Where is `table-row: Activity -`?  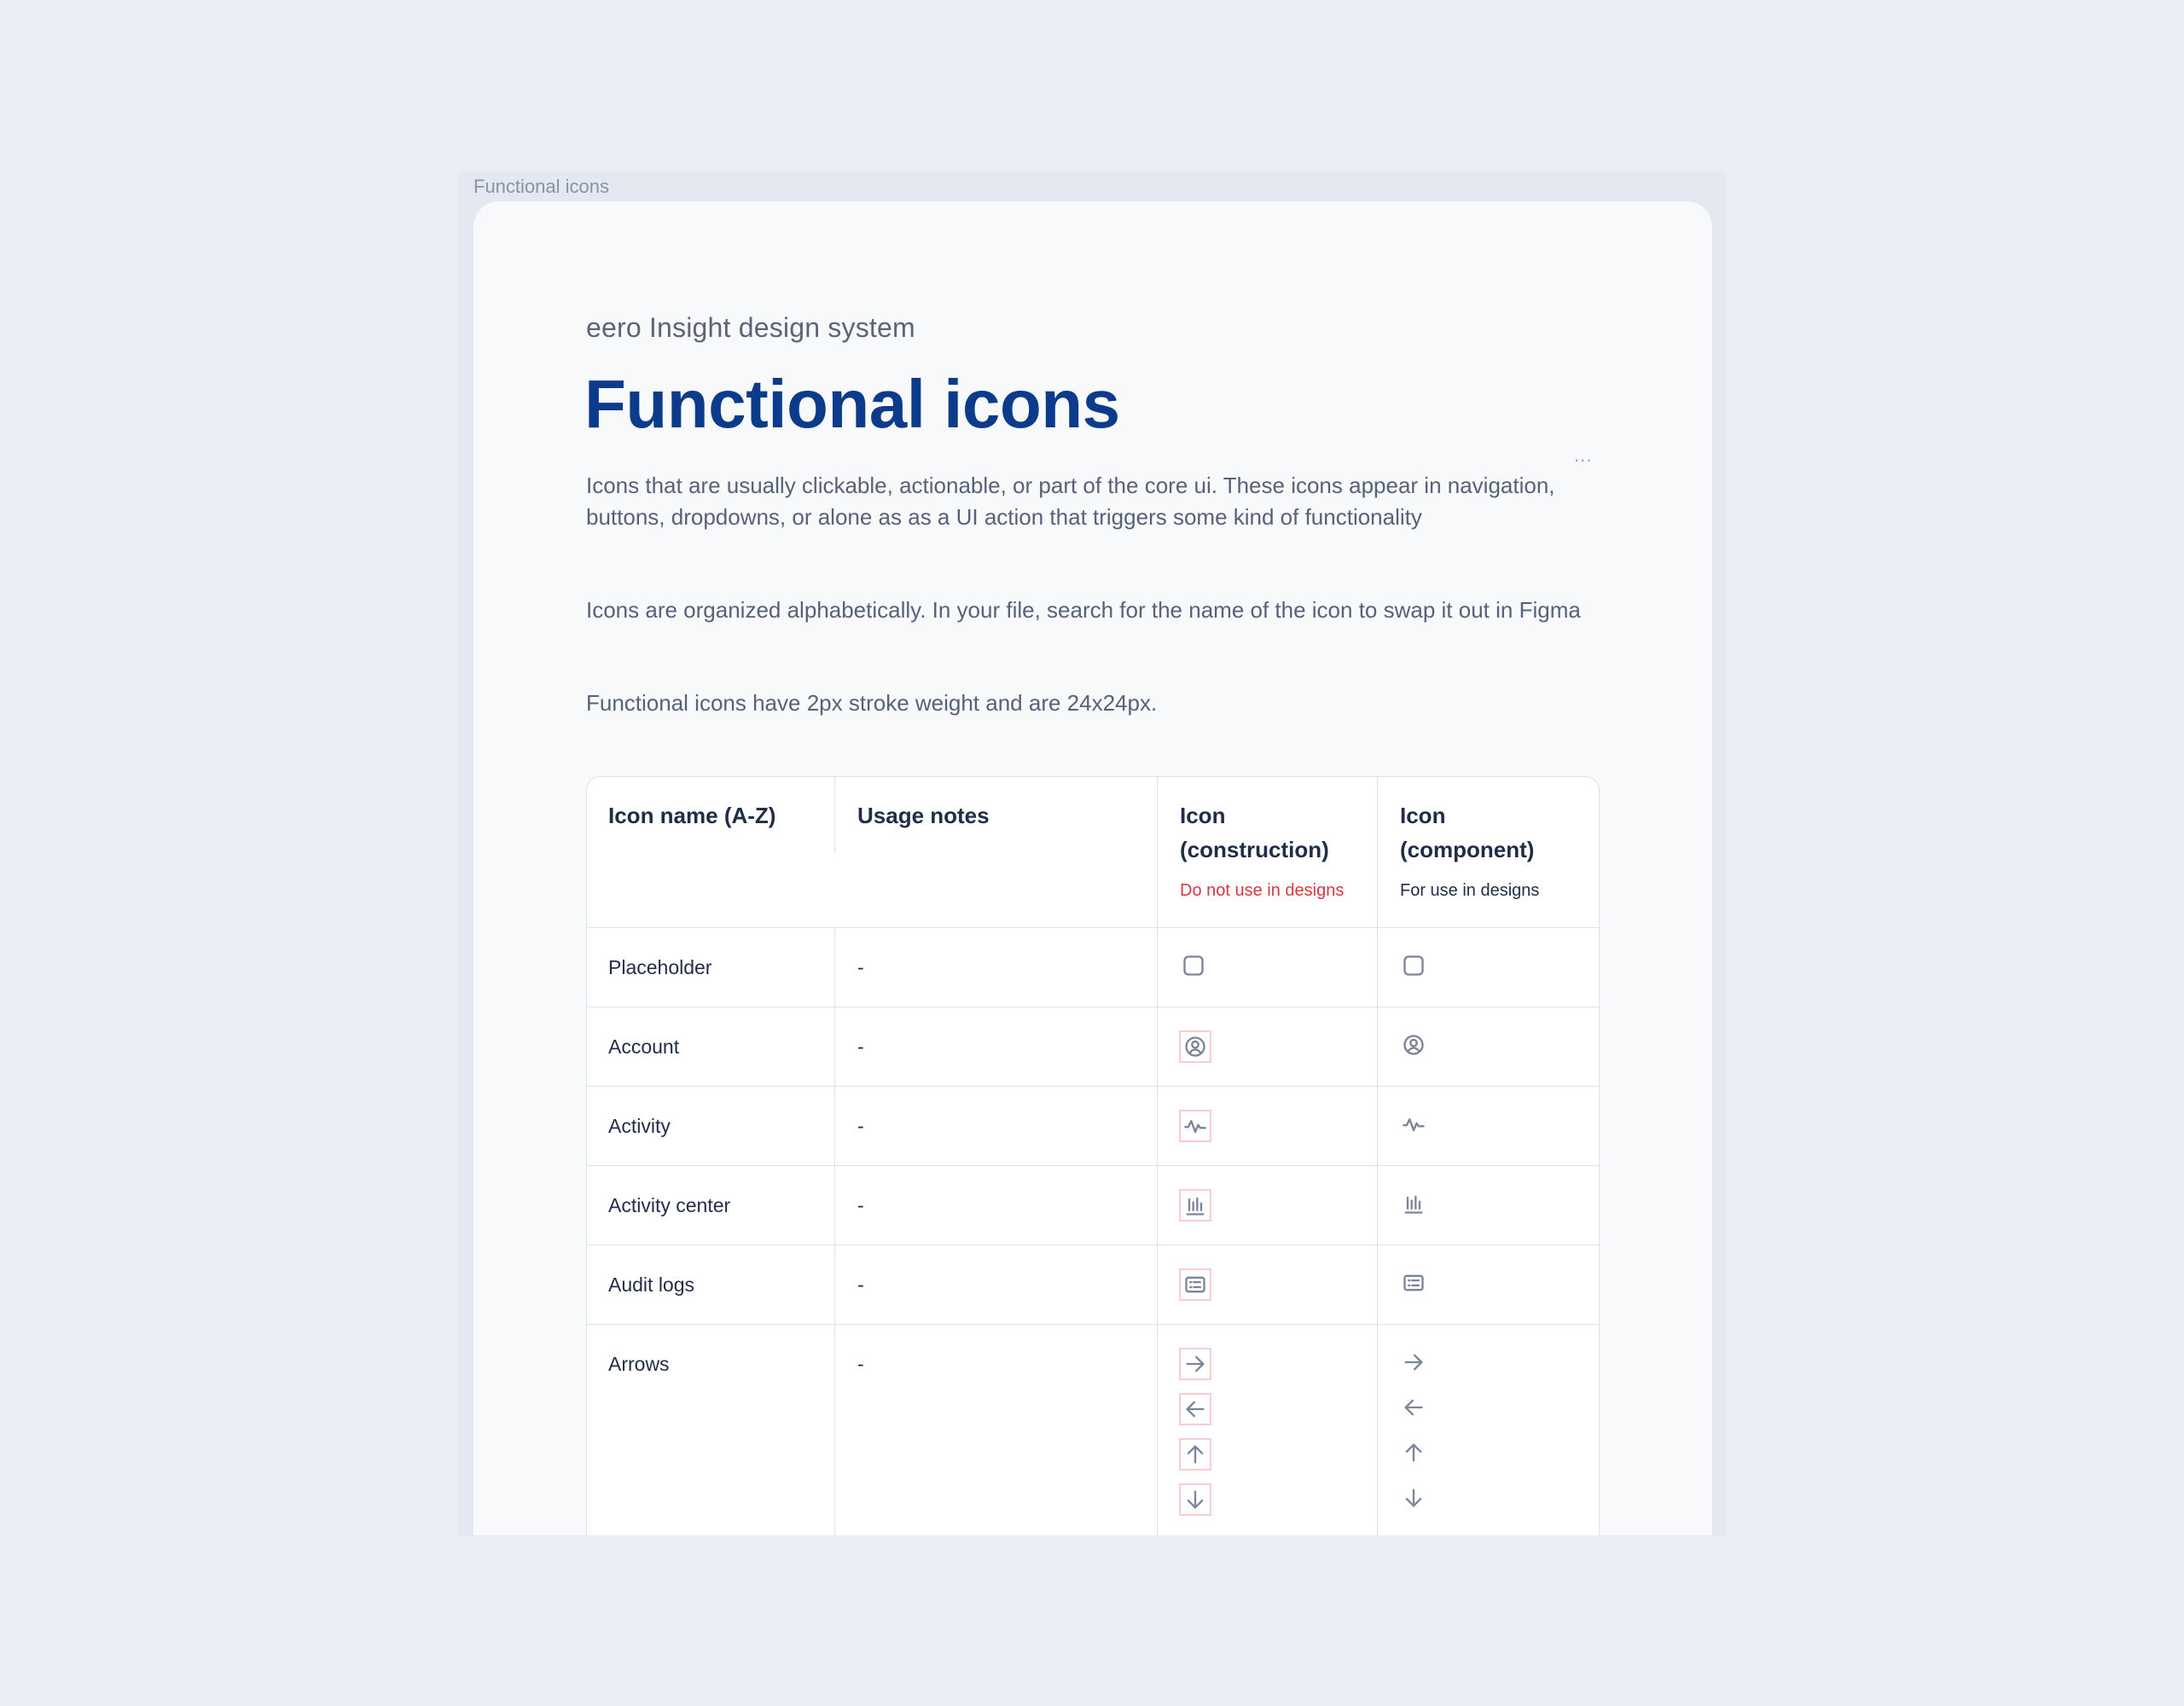 table-row: Activity - is located at coordinates (1093, 1126).